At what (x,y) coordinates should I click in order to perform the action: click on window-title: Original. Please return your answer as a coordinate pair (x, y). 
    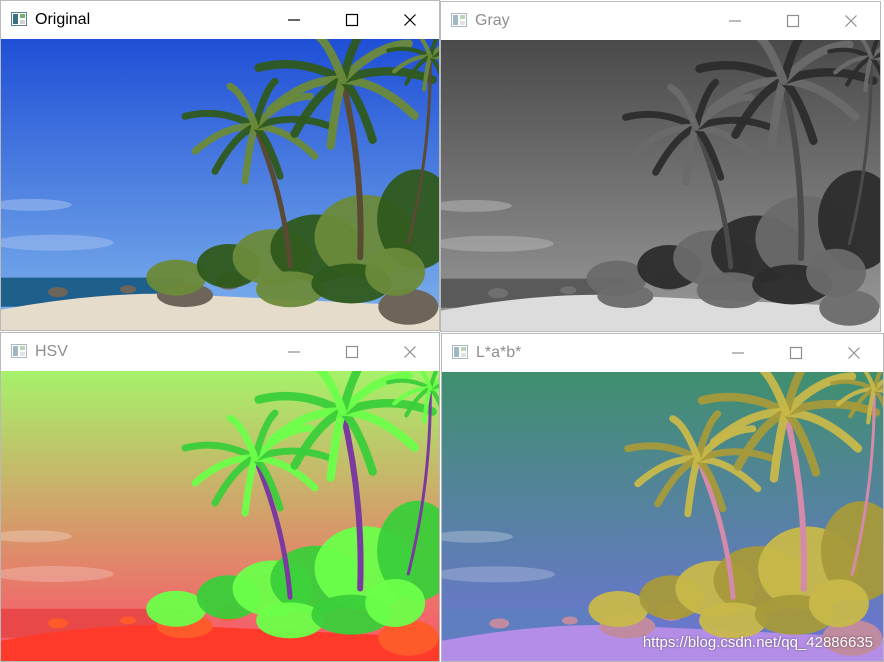
    Looking at the image, I should click on (63, 19).